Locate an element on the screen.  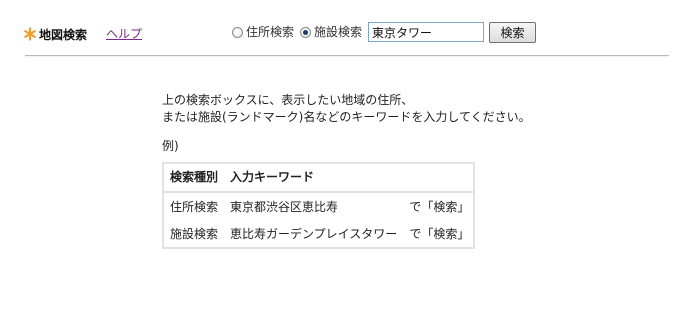
instruction-line-2: または施設(ランドマーク)名などのキーワードを入力してください。 is located at coordinates (346, 117).